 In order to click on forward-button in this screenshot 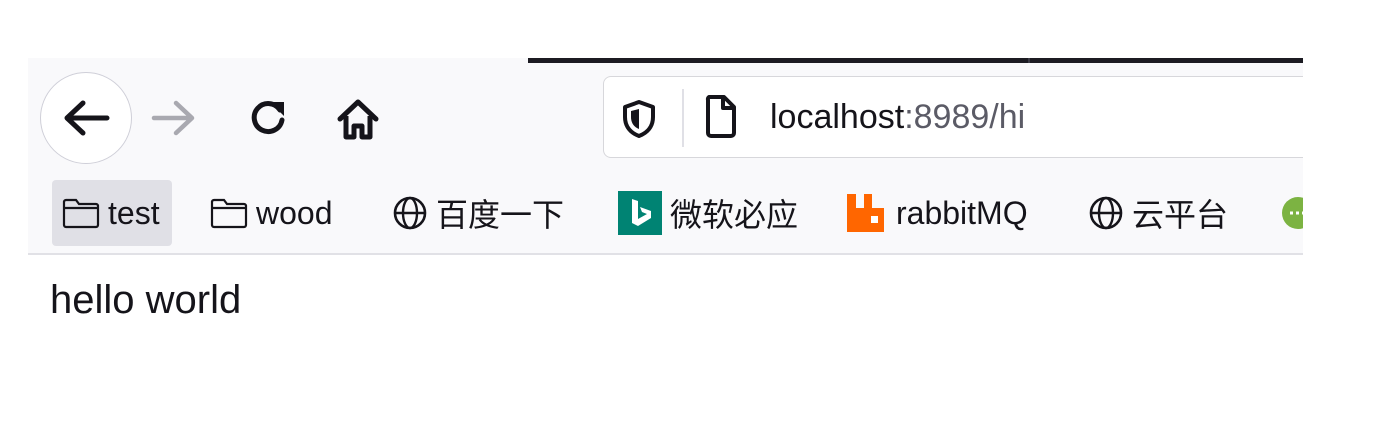, I will do `click(174, 118)`.